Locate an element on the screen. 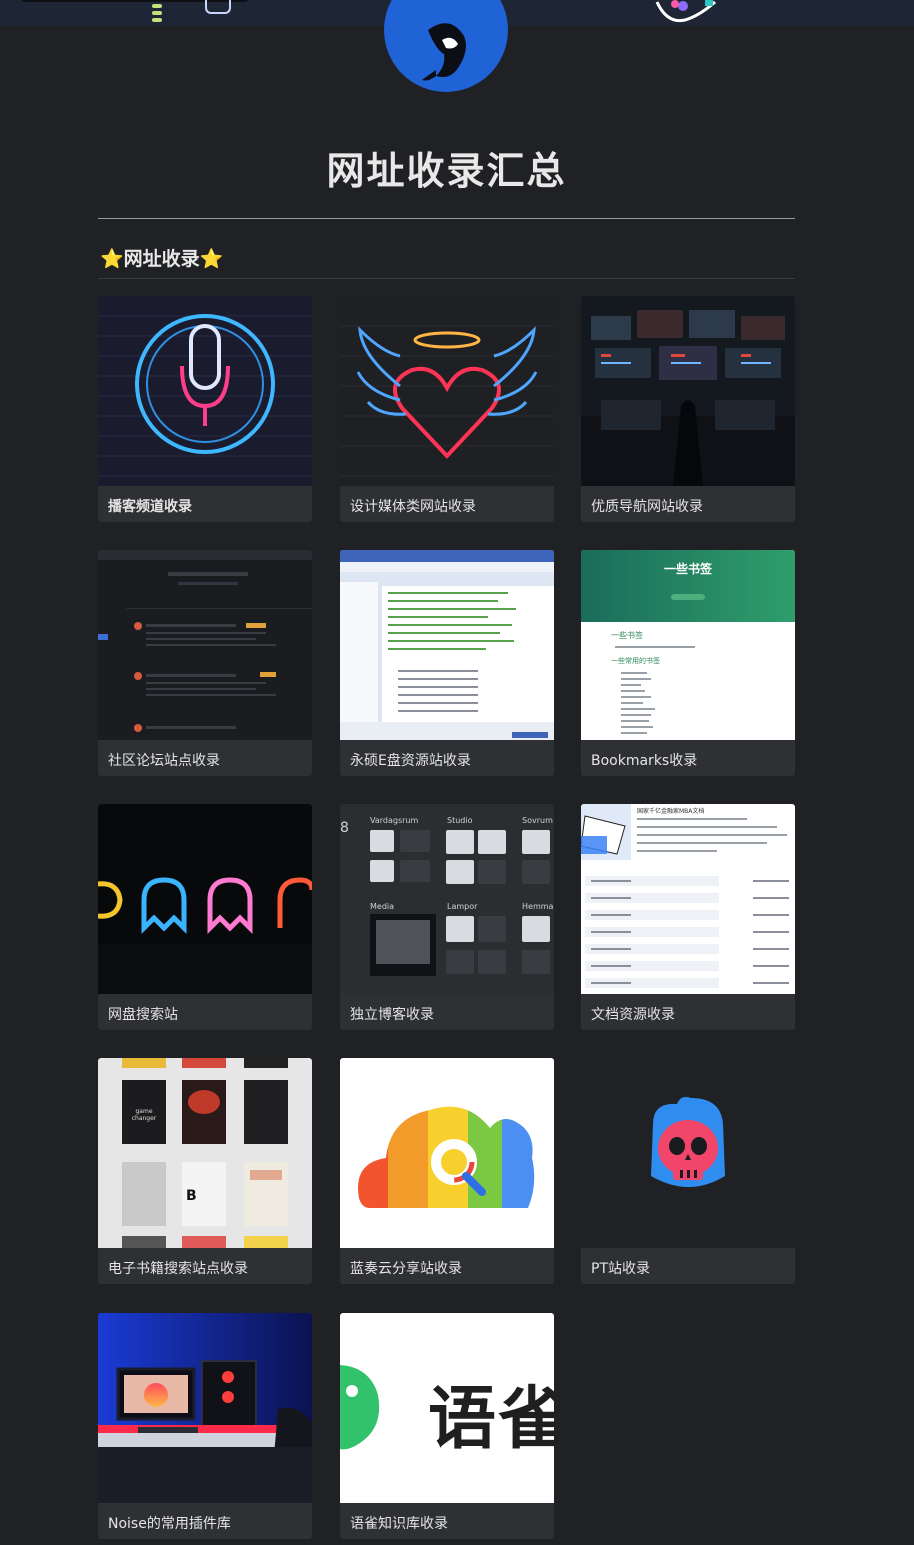 Image resolution: width=914 pixels, height=1545 pixels. card-label: Noise的常用插件库 is located at coordinates (169, 1524).